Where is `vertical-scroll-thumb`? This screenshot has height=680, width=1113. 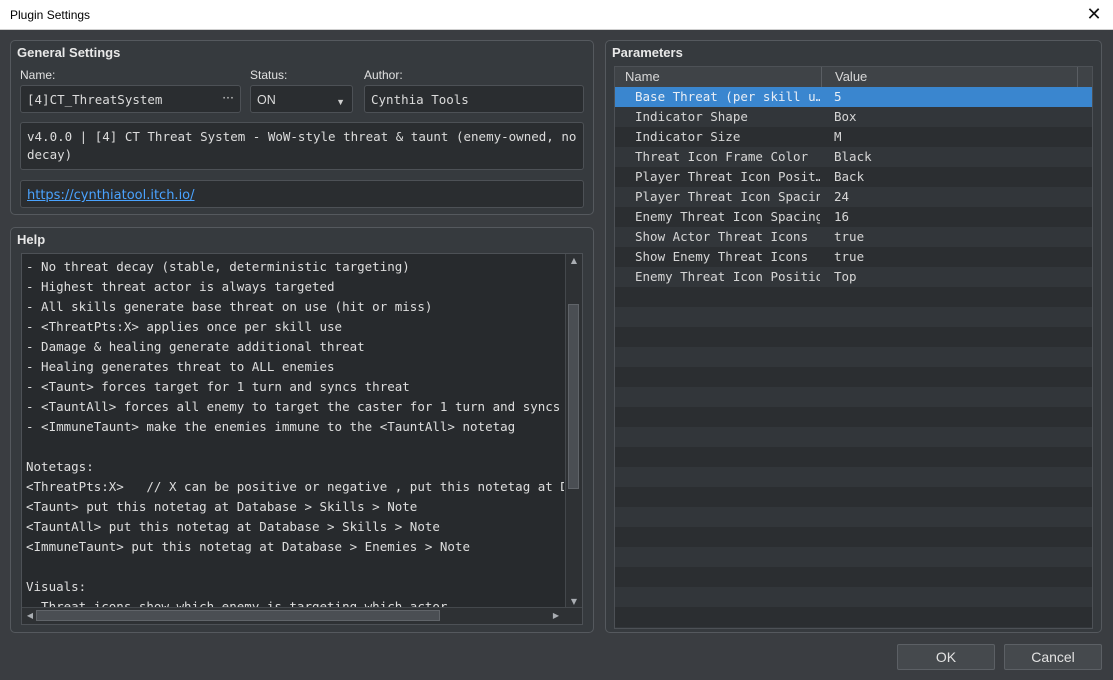
vertical-scroll-thumb is located at coordinates (573, 396).